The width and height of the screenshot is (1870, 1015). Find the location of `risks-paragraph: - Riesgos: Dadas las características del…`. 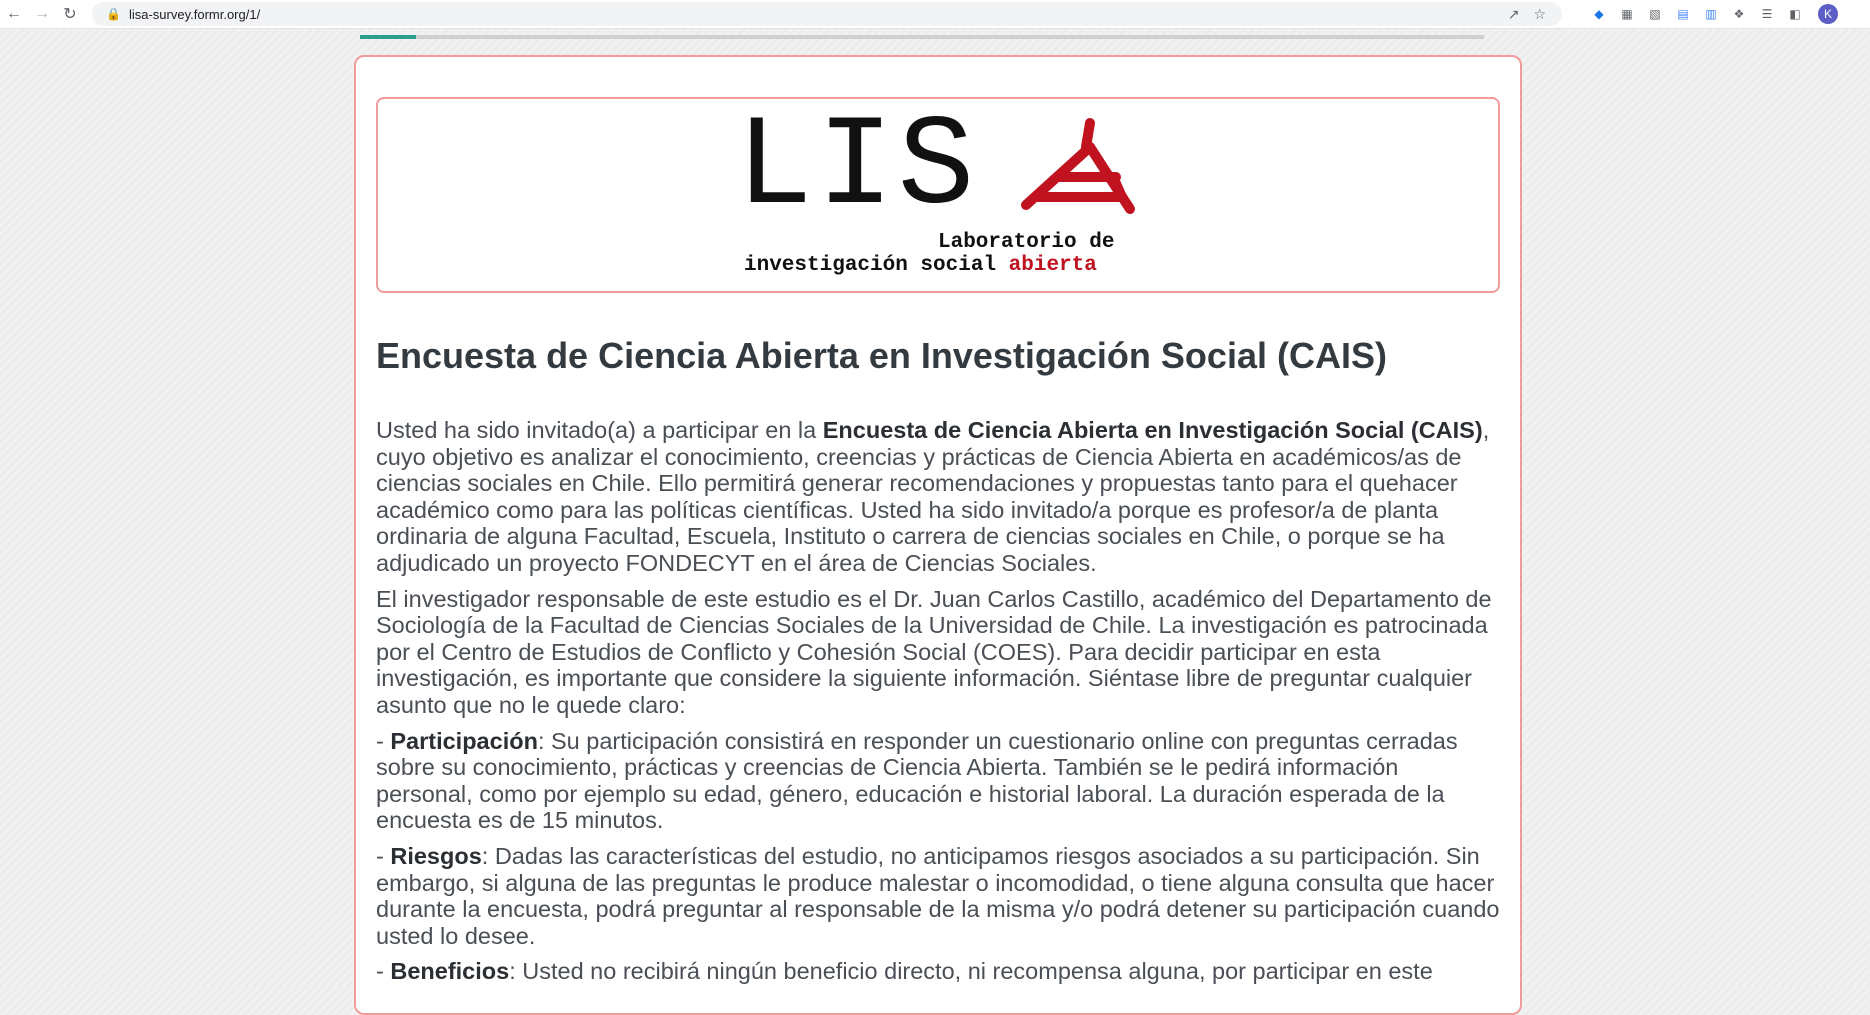

risks-paragraph: - Riesgos: Dadas las características del… is located at coordinates (938, 896).